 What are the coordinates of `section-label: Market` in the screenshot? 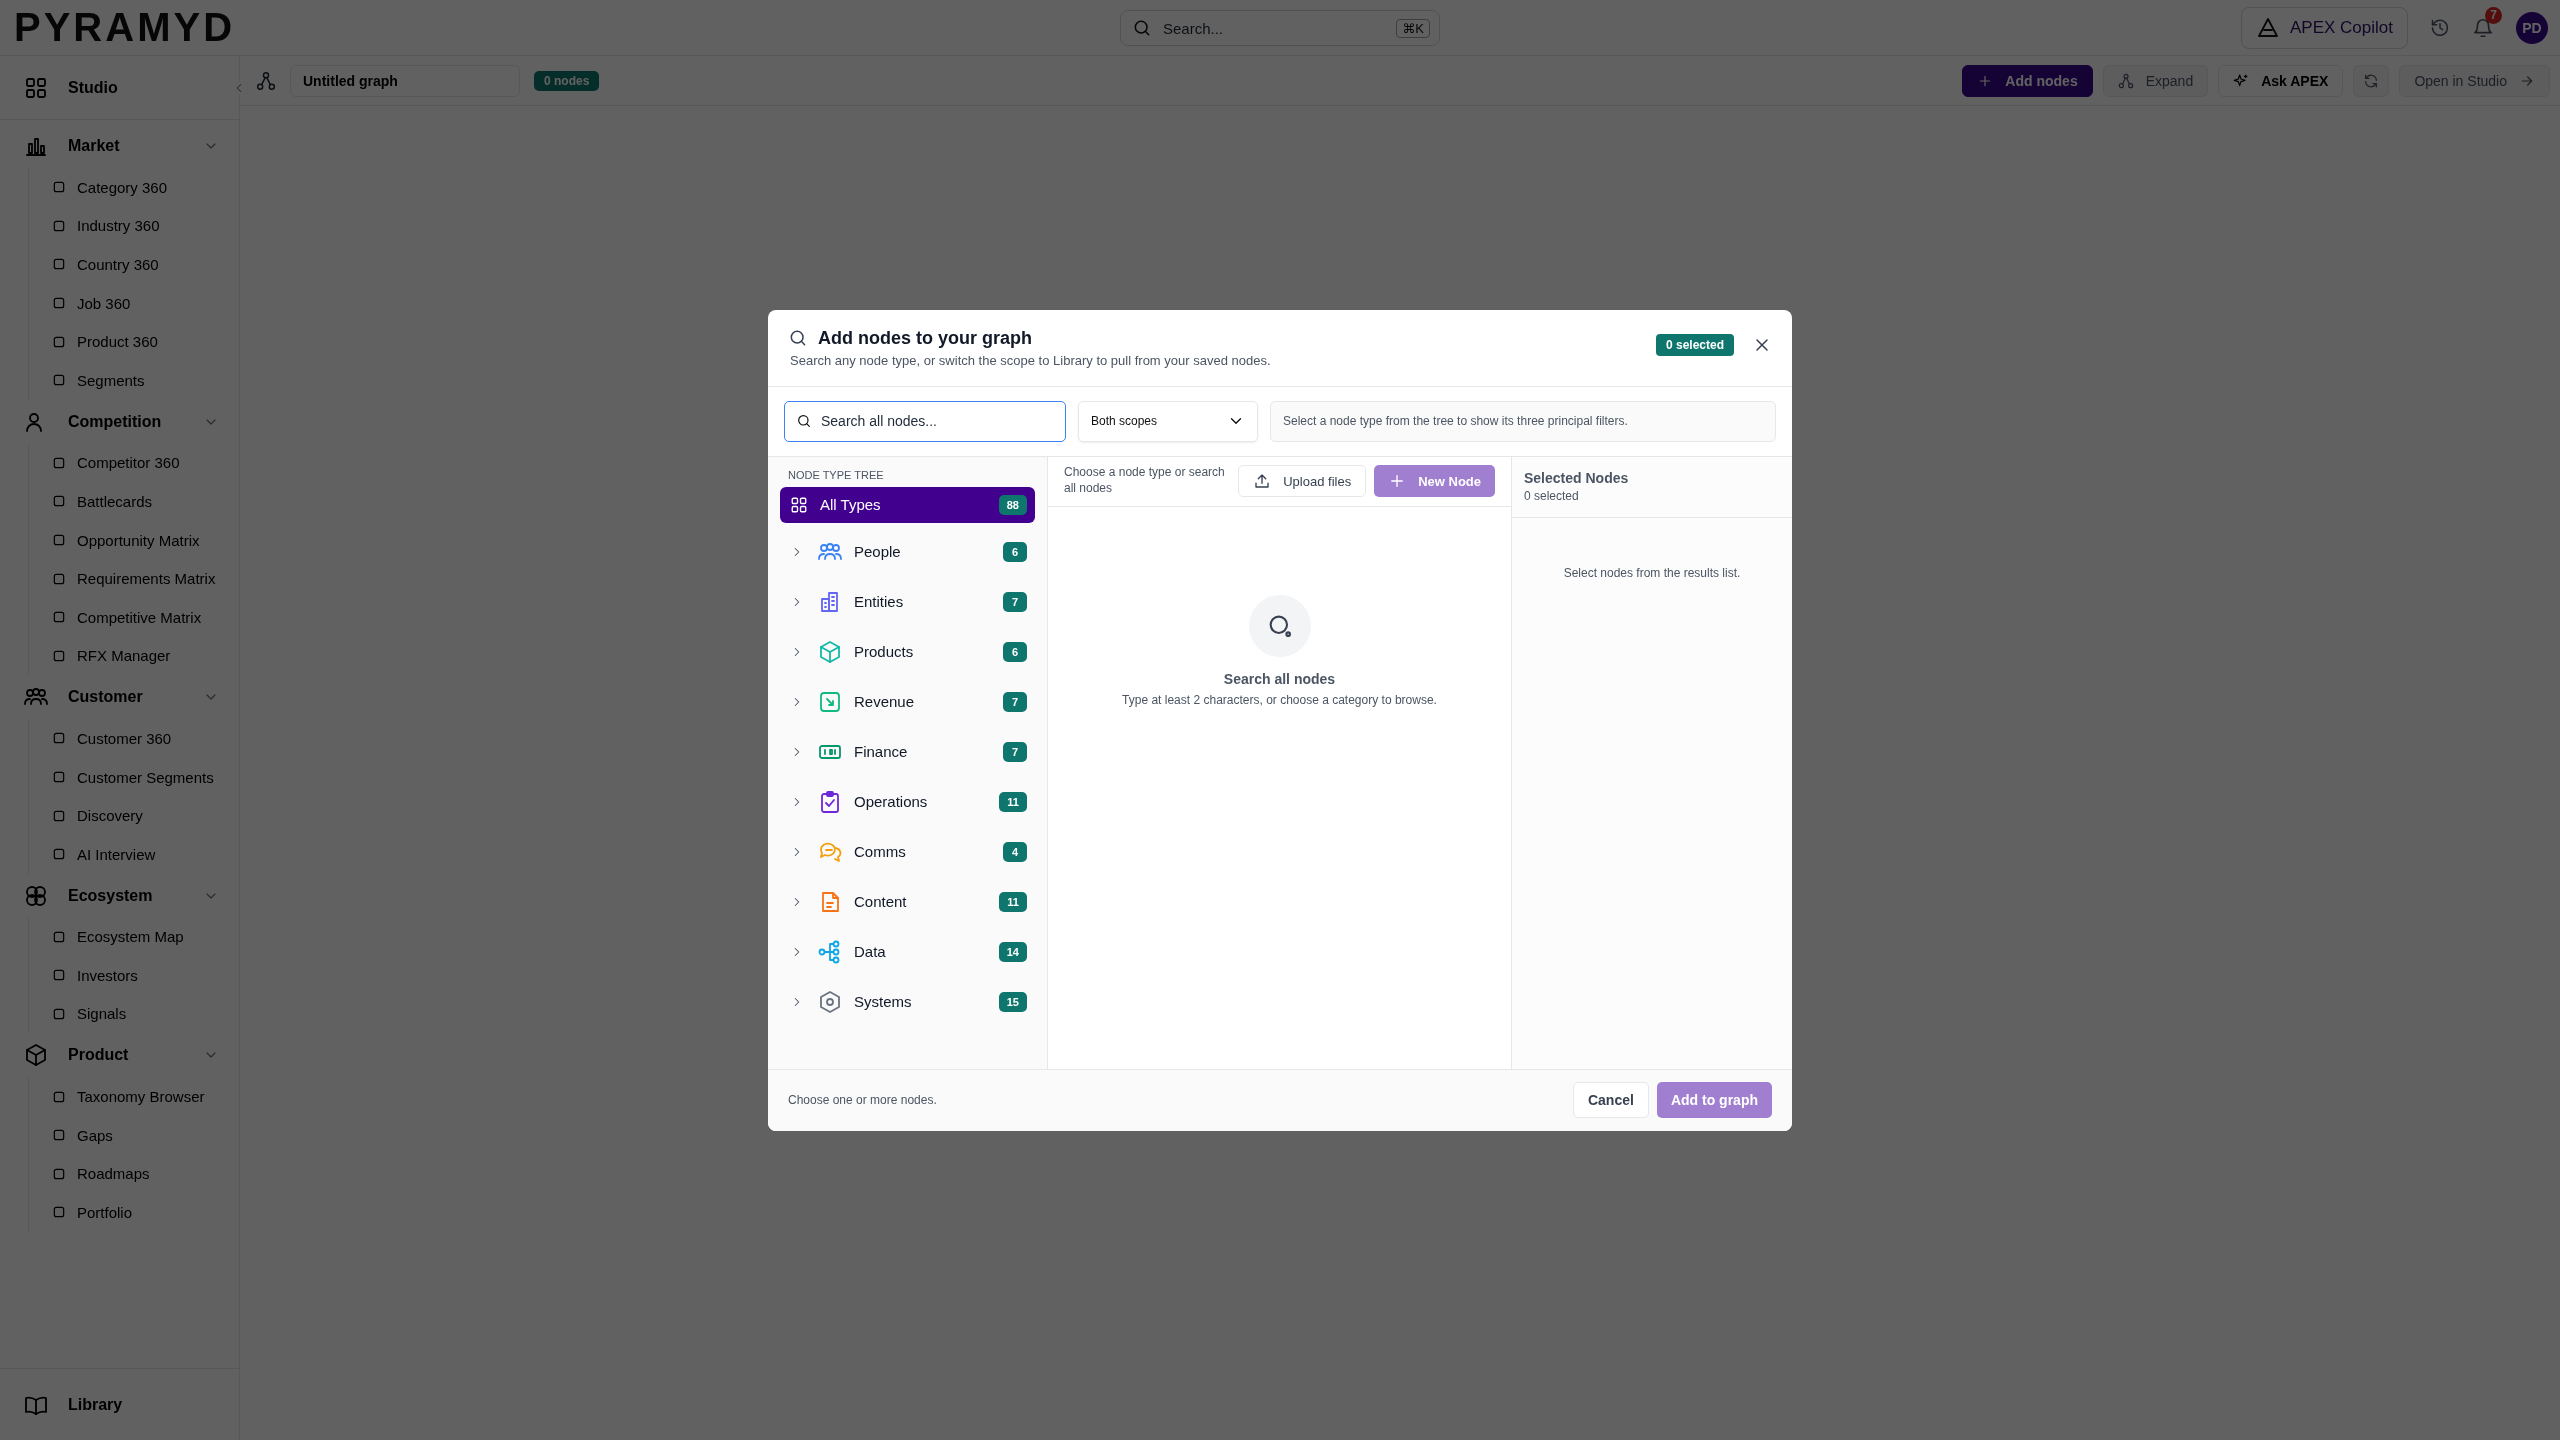 It's located at (94, 146).